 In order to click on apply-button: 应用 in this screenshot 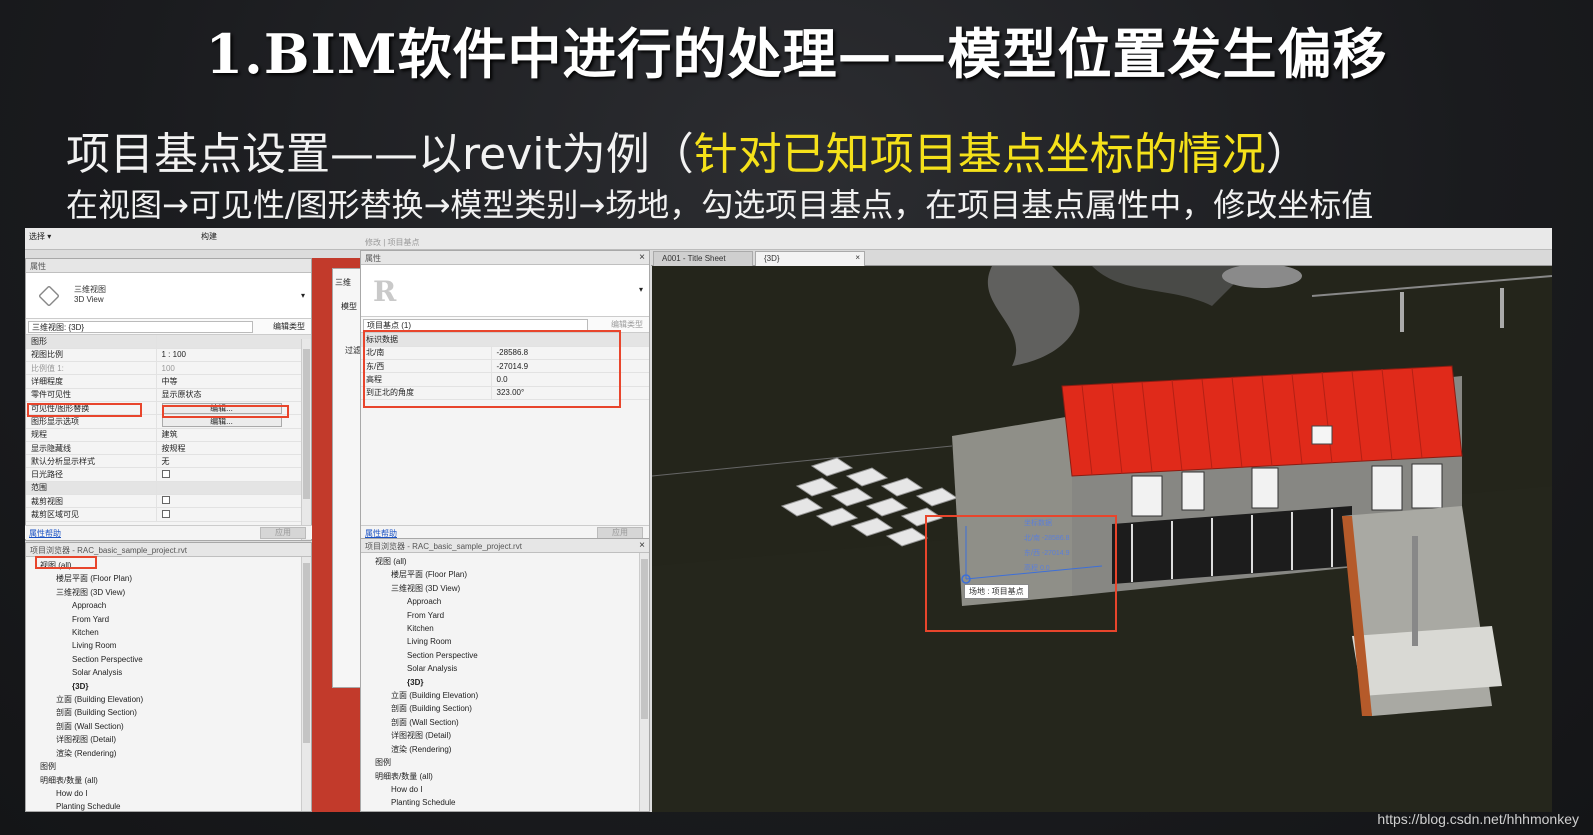, I will do `click(283, 533)`.